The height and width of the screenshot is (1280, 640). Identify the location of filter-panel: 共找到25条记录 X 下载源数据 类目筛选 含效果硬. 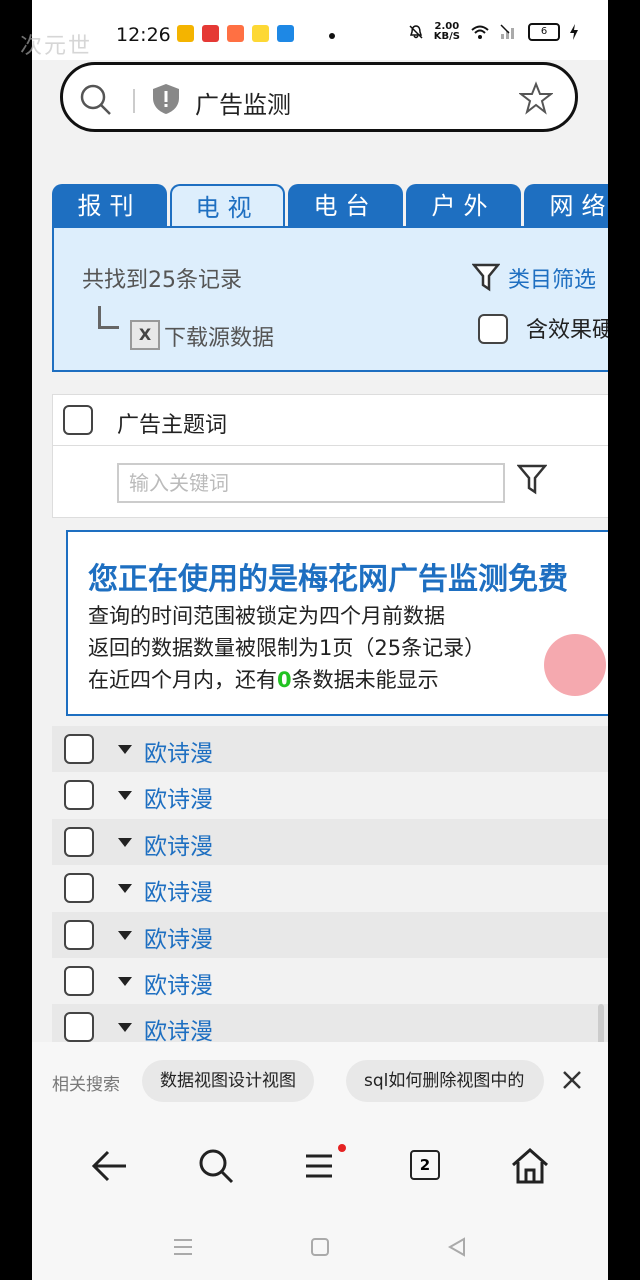
(330, 299).